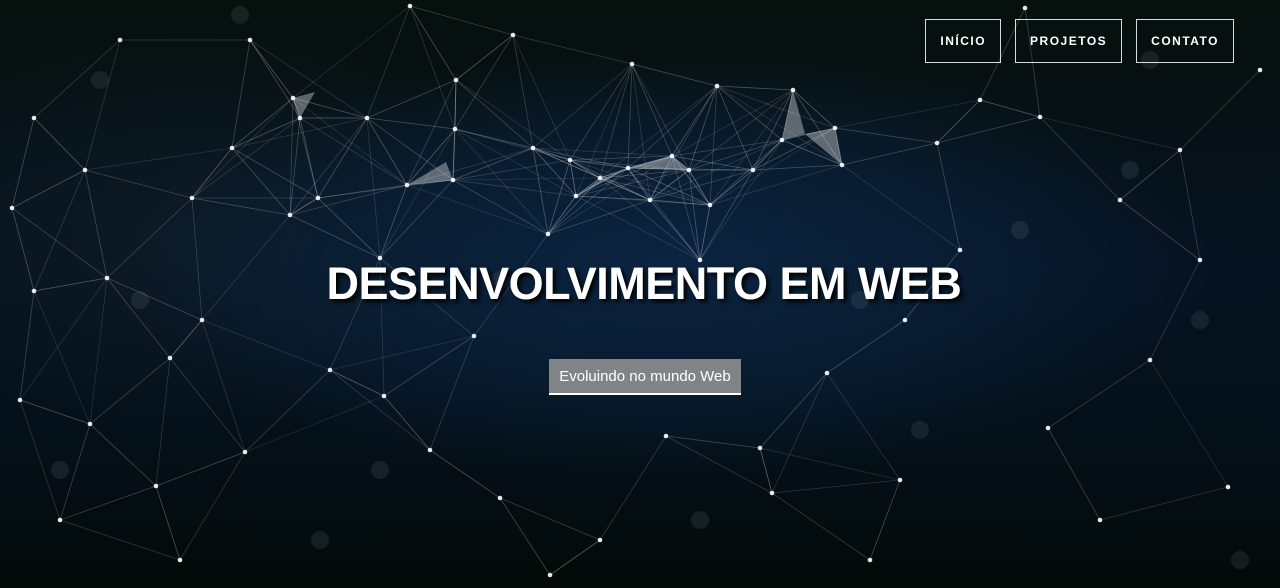 The image size is (1280, 588). What do you see at coordinates (963, 41) in the screenshot?
I see `nav-link-inicio: INÍCIO` at bounding box center [963, 41].